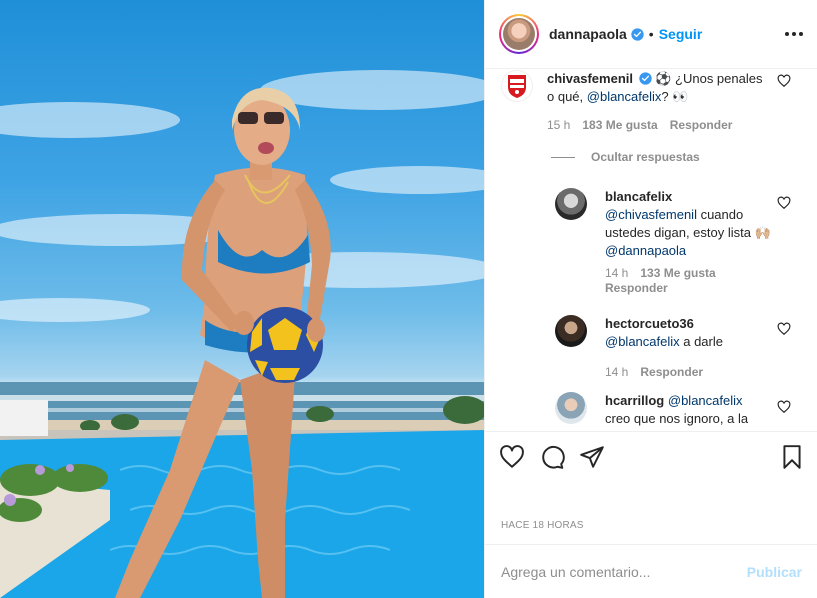 This screenshot has height=598, width=817. What do you see at coordinates (638, 196) in the screenshot?
I see `replier-username: blancafelix` at bounding box center [638, 196].